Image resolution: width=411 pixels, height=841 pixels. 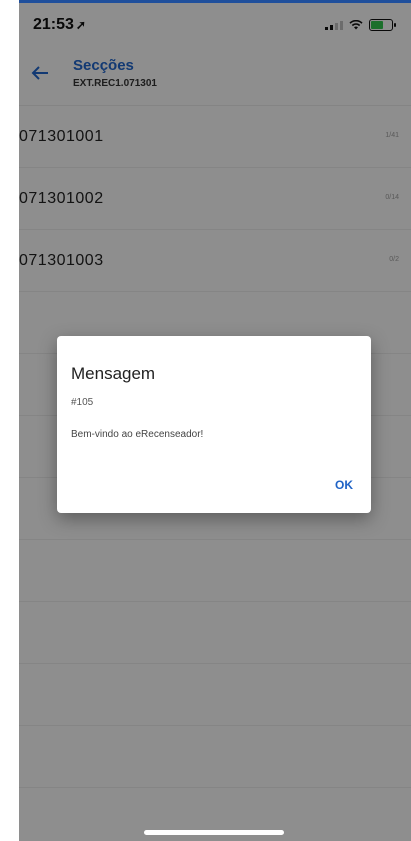 I want to click on left-margin, so click(x=9, y=420).